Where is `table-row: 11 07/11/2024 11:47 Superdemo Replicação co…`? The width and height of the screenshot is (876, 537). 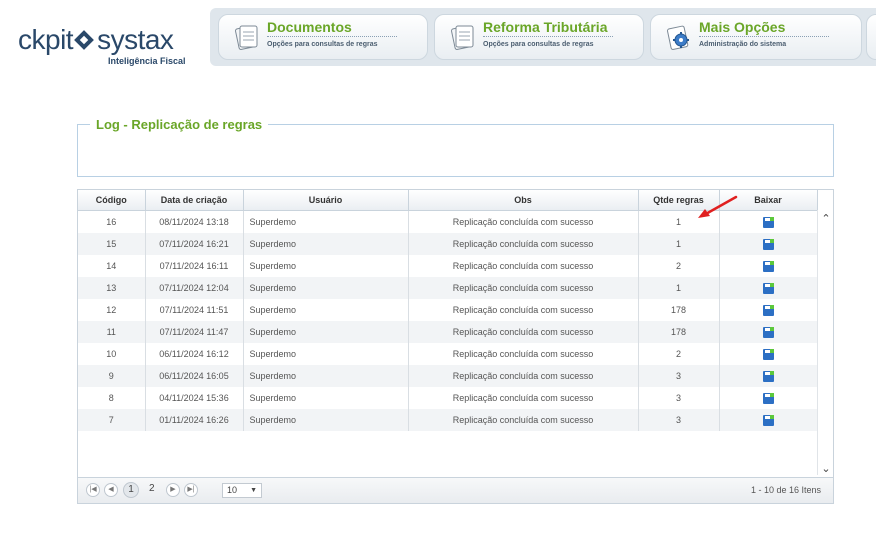
table-row: 11 07/11/2024 11:47 Superdemo Replicação co… is located at coordinates (448, 332).